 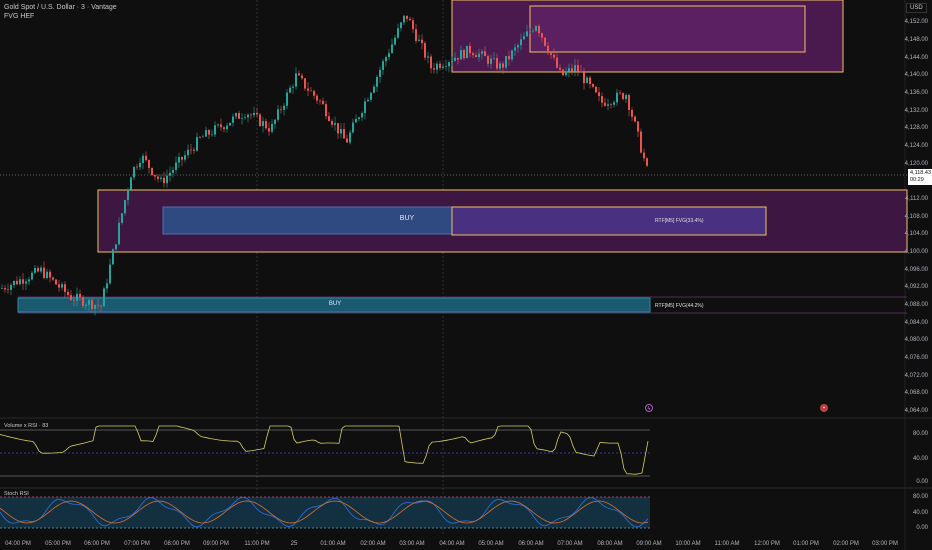 I want to click on fvg-label-2: RTF[M5] FVG(44.2%), so click(x=679, y=306).